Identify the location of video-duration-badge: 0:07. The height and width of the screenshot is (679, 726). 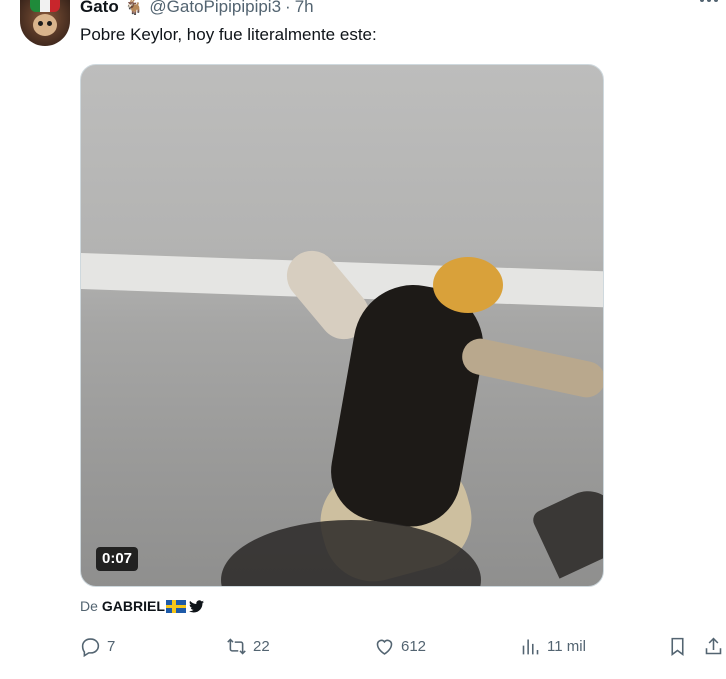
(117, 559).